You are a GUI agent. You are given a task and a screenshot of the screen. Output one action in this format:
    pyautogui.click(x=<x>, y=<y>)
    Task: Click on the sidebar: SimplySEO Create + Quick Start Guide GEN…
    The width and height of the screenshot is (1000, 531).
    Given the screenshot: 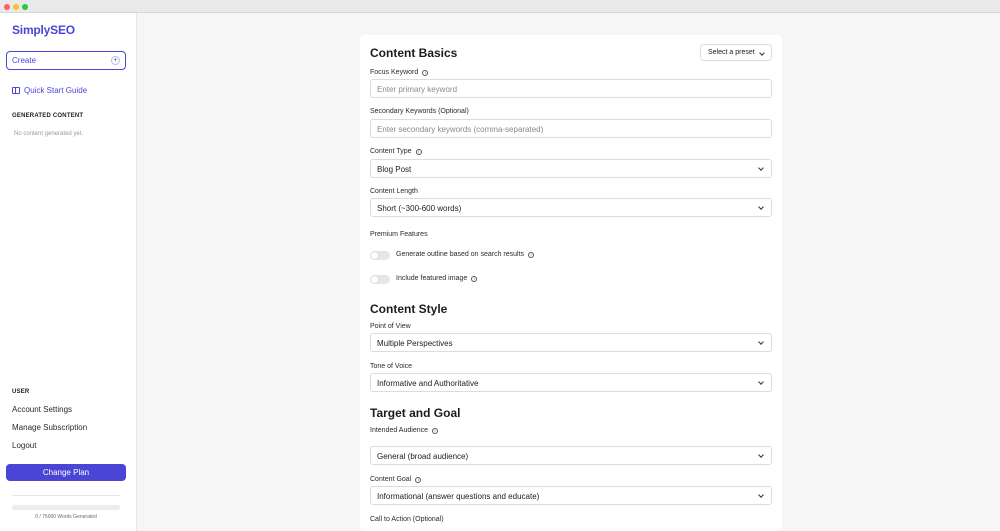 What is the action you would take?
    pyautogui.click(x=68, y=272)
    